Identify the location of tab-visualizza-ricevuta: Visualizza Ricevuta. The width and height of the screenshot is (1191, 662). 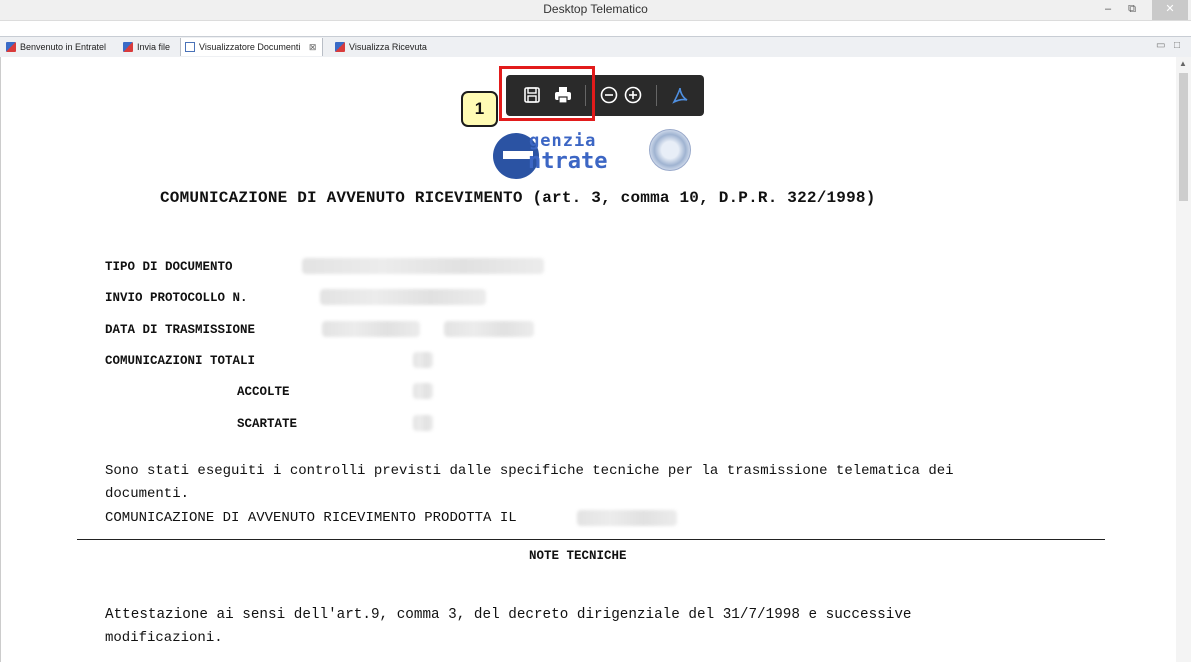
(379, 47).